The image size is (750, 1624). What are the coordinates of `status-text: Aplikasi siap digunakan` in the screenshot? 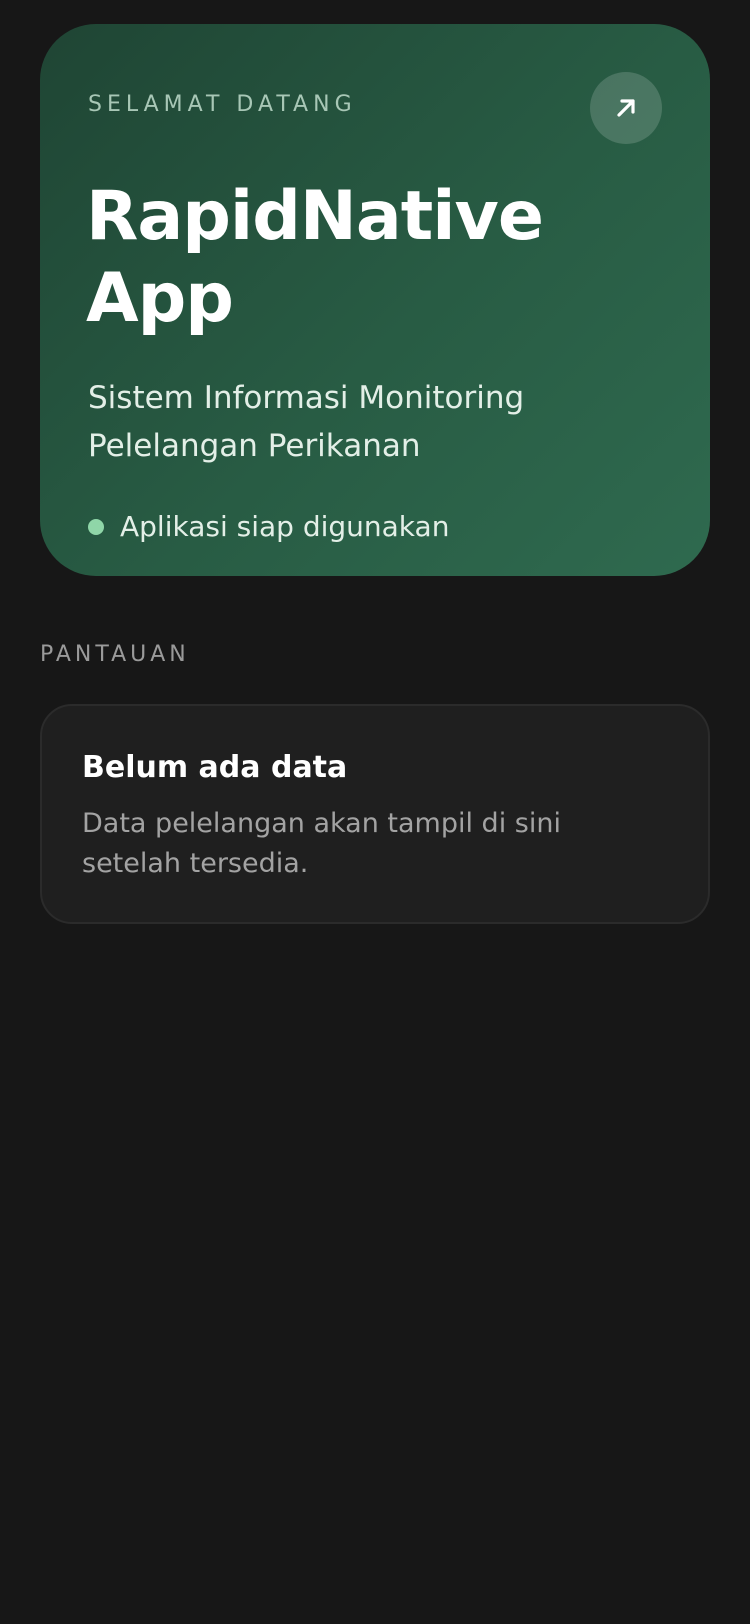 It's located at (285, 526).